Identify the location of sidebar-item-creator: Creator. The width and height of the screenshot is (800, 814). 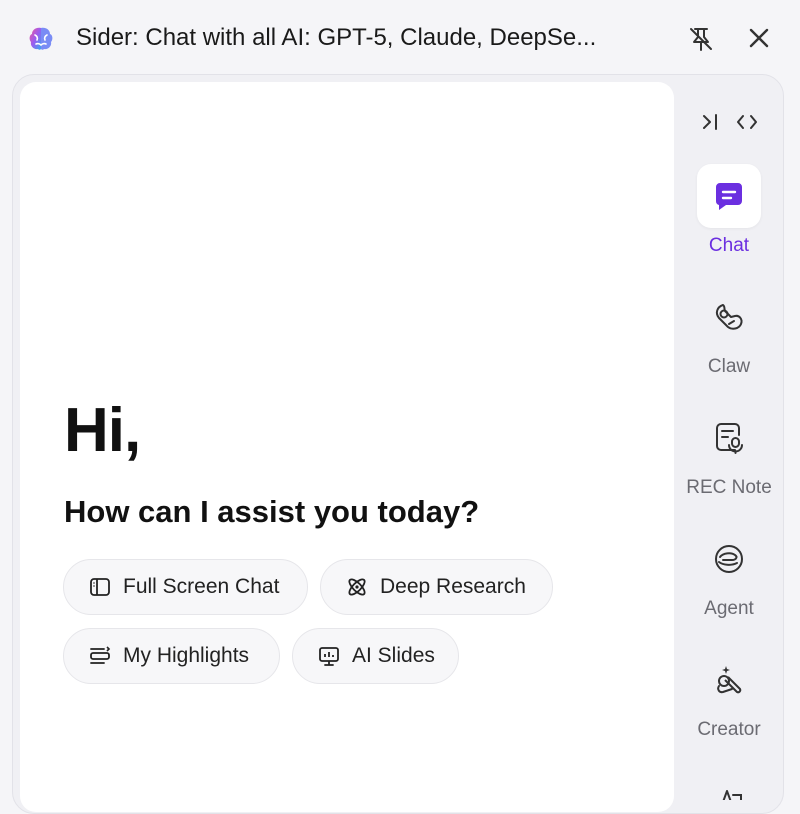
(729, 695).